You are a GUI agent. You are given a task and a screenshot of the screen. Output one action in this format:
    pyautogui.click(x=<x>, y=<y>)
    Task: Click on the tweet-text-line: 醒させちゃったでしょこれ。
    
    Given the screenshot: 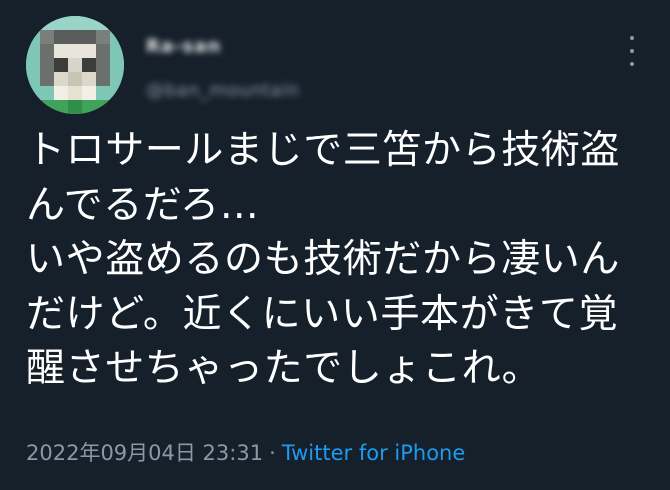 What is the action you would take?
    pyautogui.click(x=284, y=369)
    